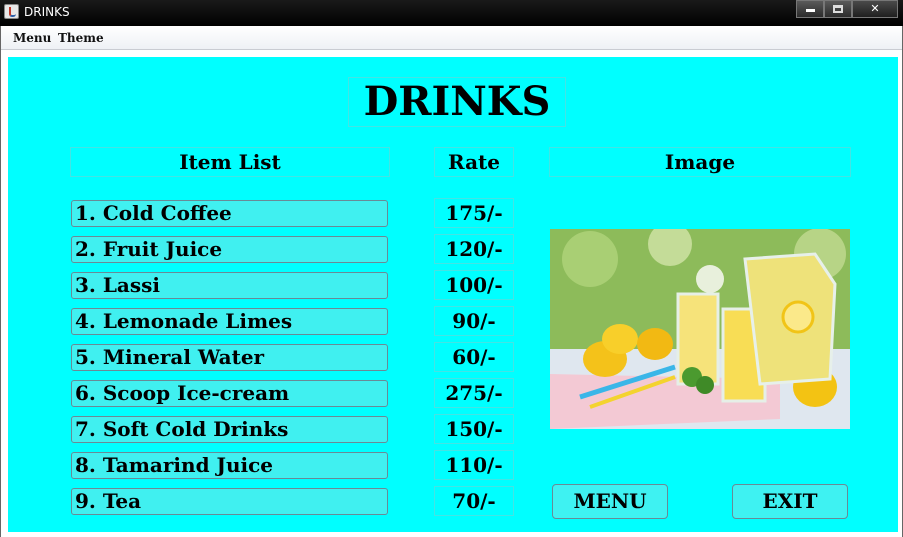 This screenshot has height=537, width=903. Describe the element at coordinates (229, 249) in the screenshot. I see `item-field: 2. Fruit Juice` at that location.